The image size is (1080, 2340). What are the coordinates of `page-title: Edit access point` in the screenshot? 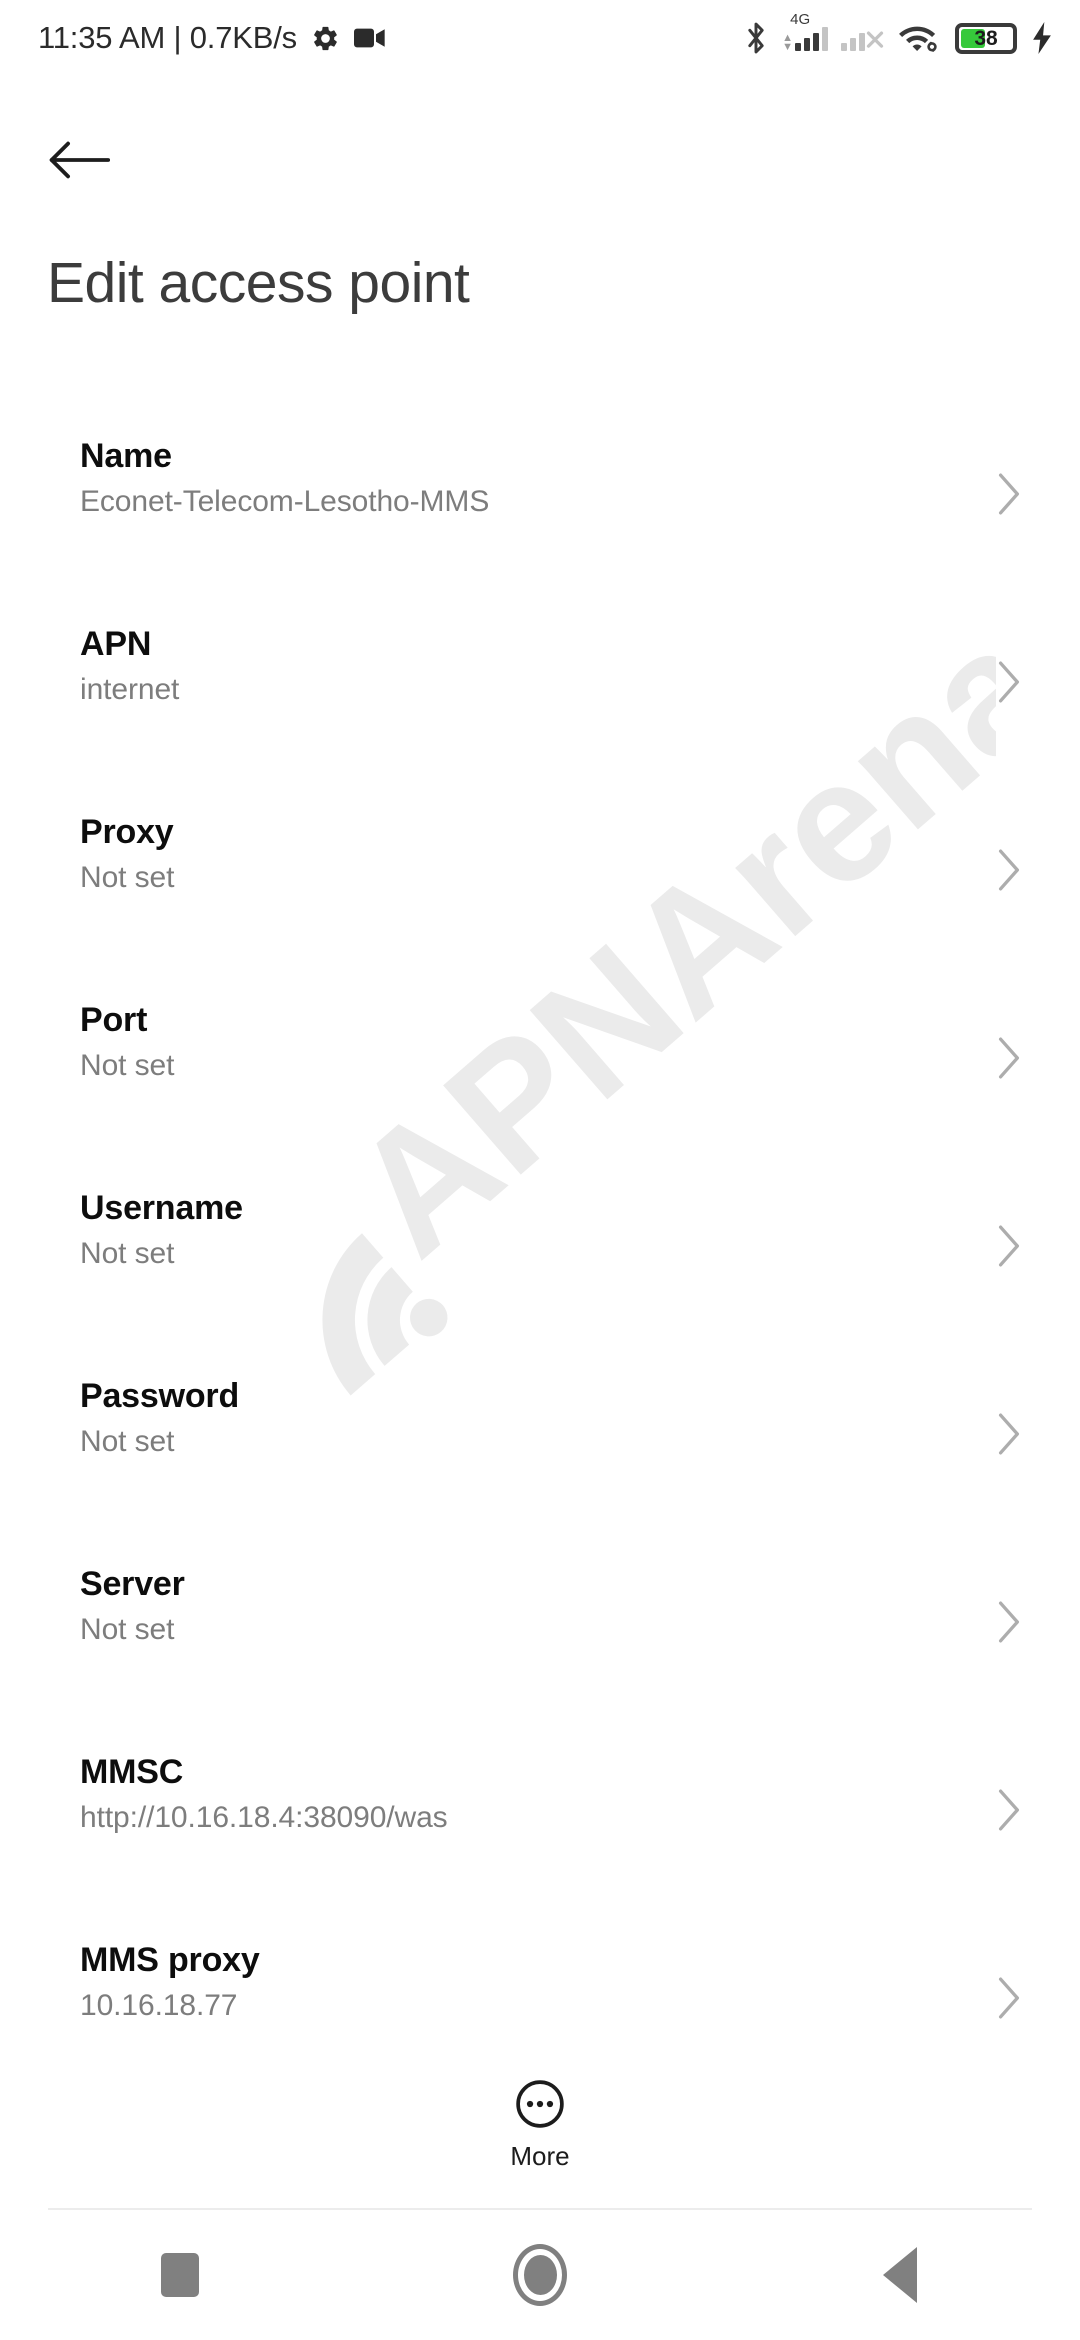 It's located at (258, 283).